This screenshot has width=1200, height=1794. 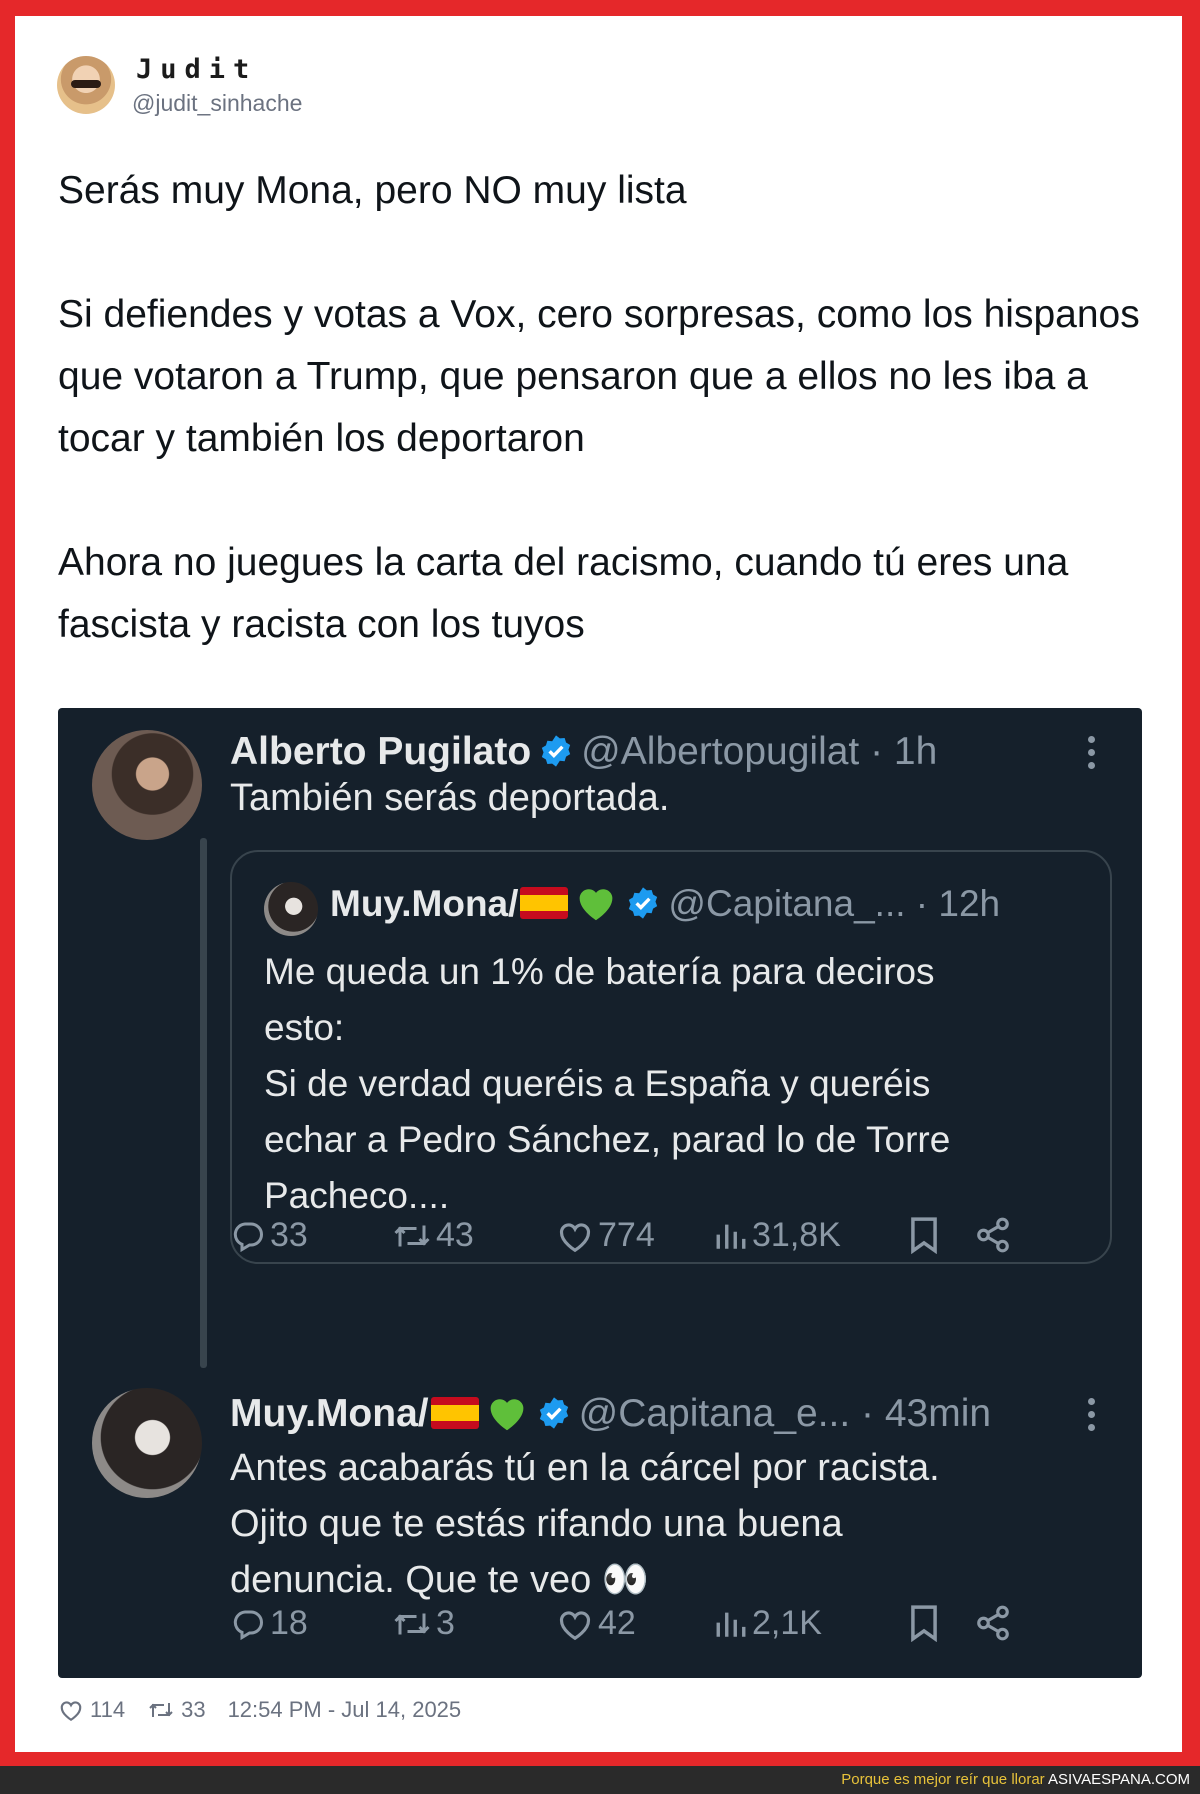 What do you see at coordinates (445, 1623) in the screenshot?
I see `retweet-count: 3` at bounding box center [445, 1623].